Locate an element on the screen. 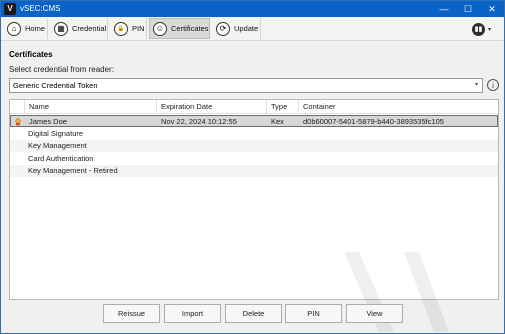 This screenshot has width=505, height=334. info-icon: i is located at coordinates (493, 85).